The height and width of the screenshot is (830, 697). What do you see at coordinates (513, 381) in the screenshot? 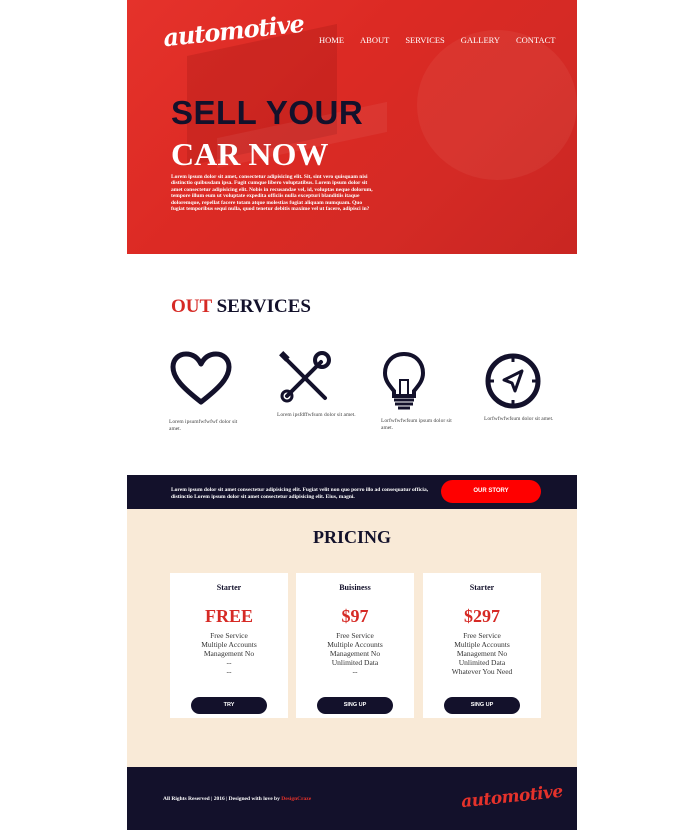
I see `compass-icon` at bounding box center [513, 381].